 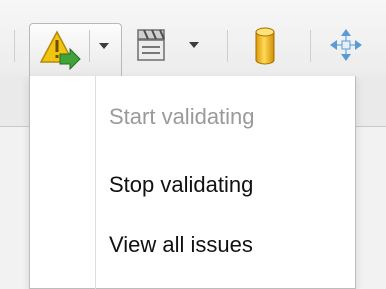 I want to click on menu-item-stop-validating: Stop validating, so click(x=181, y=185).